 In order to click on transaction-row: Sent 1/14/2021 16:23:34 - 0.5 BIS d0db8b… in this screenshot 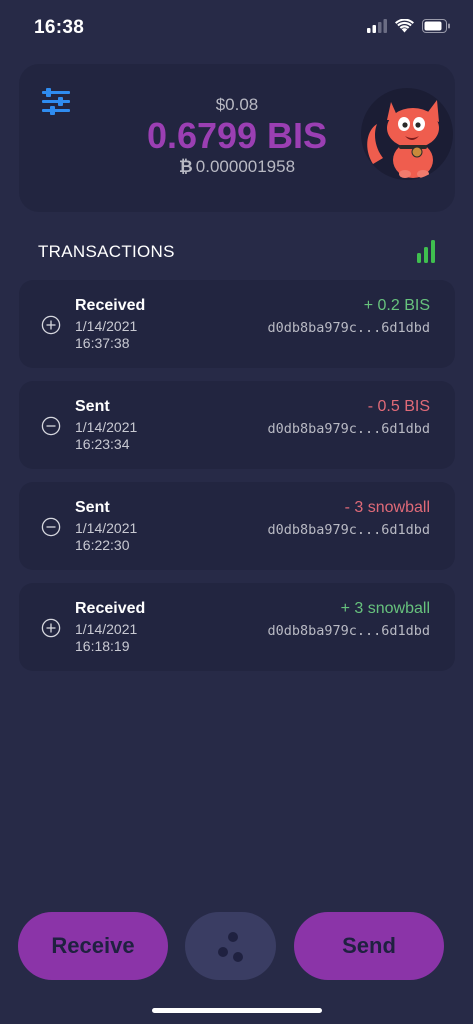, I will do `click(237, 425)`.